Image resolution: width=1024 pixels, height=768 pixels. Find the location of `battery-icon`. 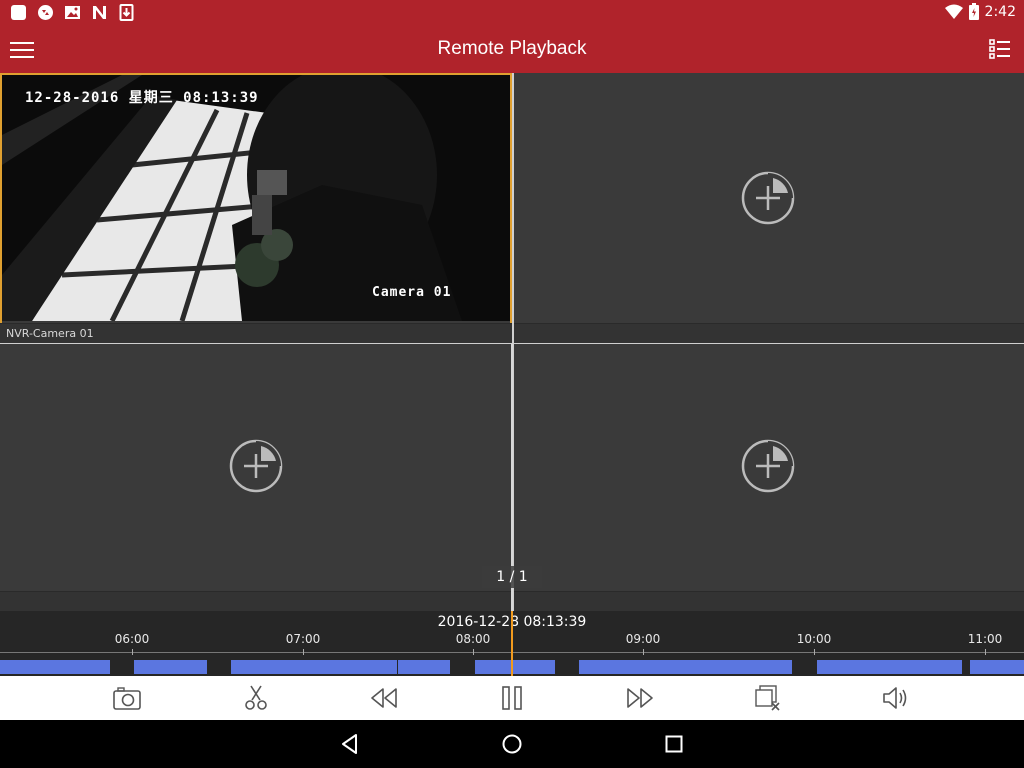

battery-icon is located at coordinates (973, 11).